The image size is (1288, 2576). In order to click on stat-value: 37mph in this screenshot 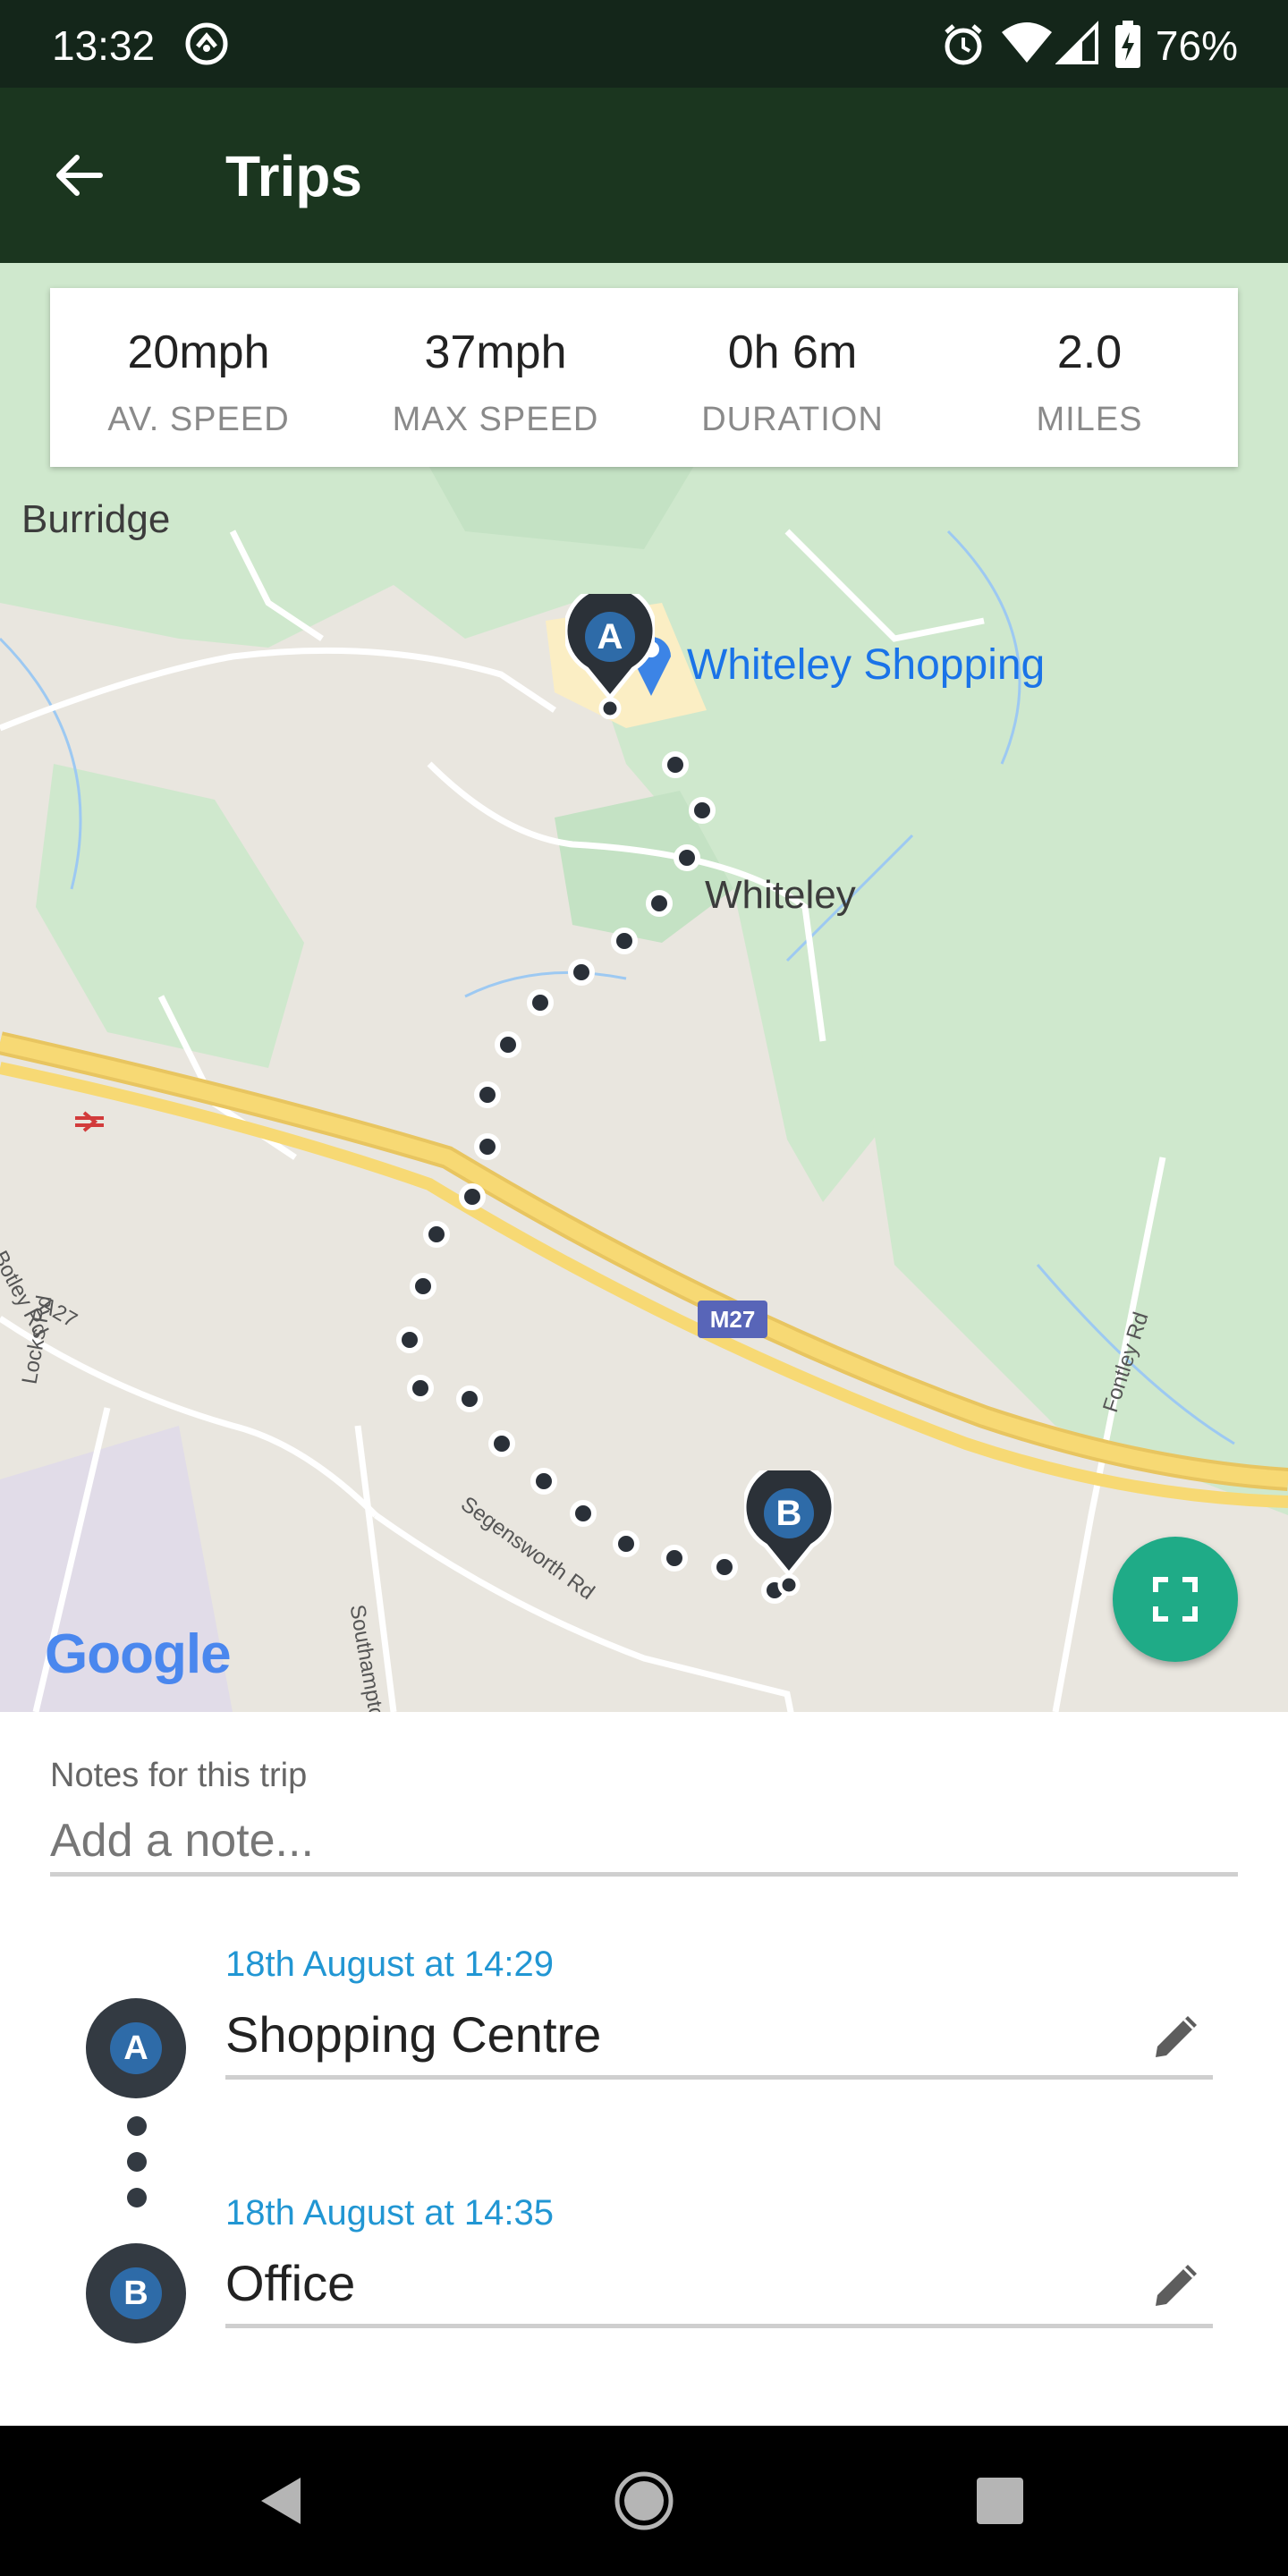, I will do `click(495, 352)`.